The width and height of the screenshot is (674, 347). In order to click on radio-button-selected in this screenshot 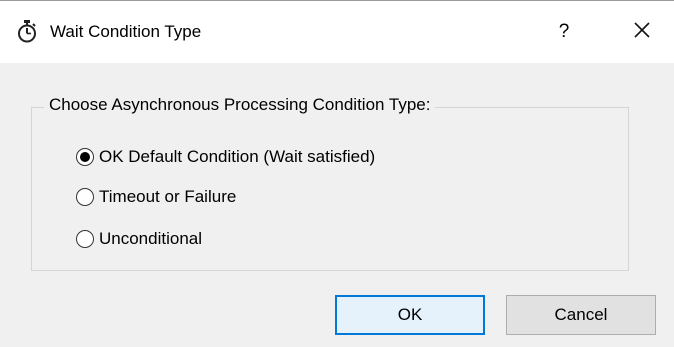, I will do `click(85, 157)`.